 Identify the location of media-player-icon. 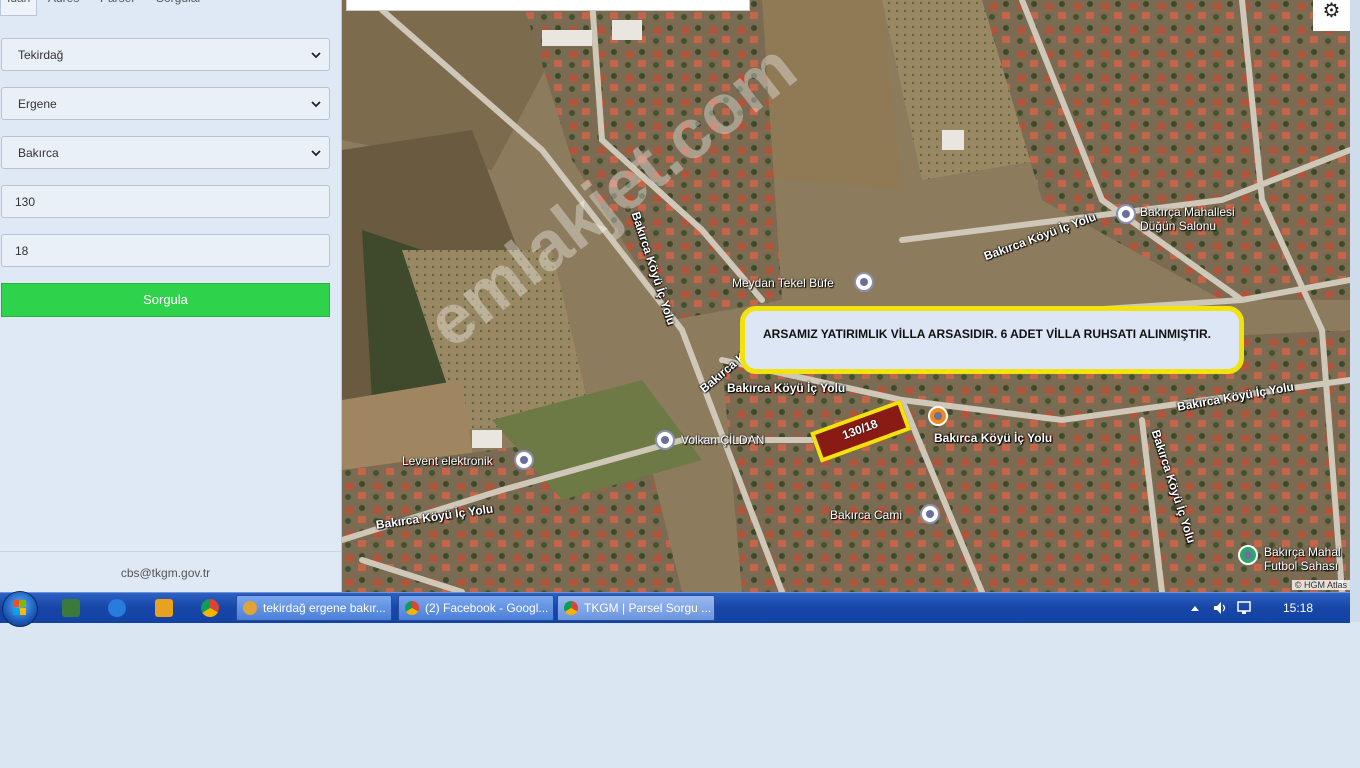
(164, 608).